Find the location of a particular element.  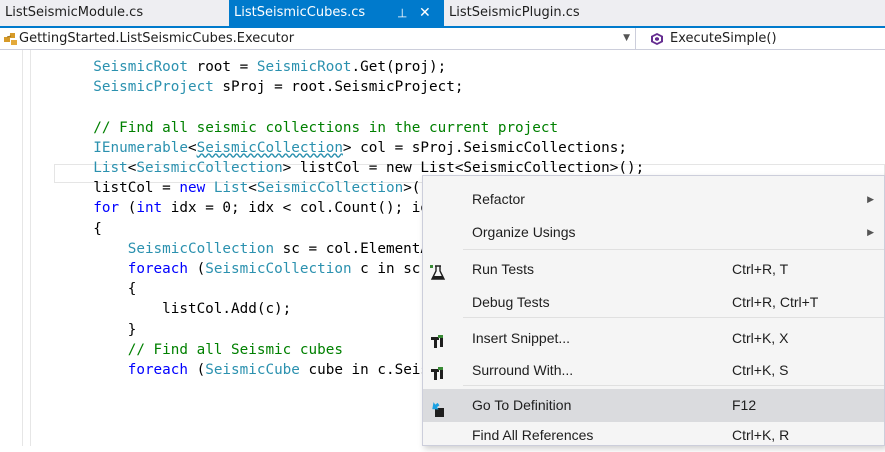

code-type: SeismicCube is located at coordinates (252, 370).